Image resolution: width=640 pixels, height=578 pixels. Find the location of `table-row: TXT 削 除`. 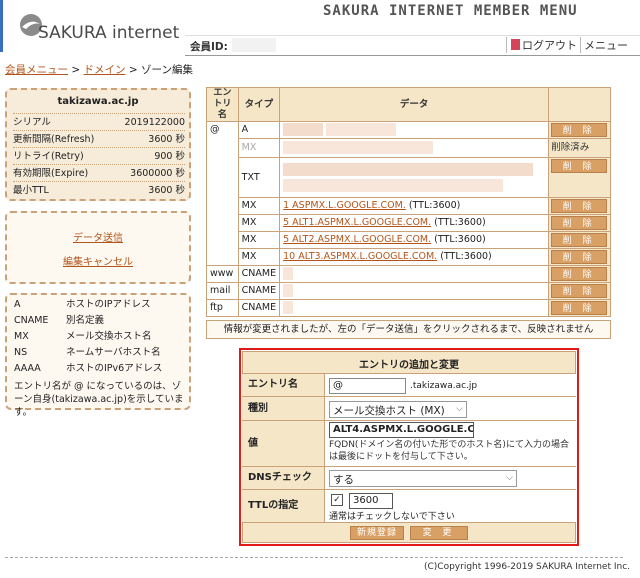

table-row: TXT 削 除 is located at coordinates (409, 177).